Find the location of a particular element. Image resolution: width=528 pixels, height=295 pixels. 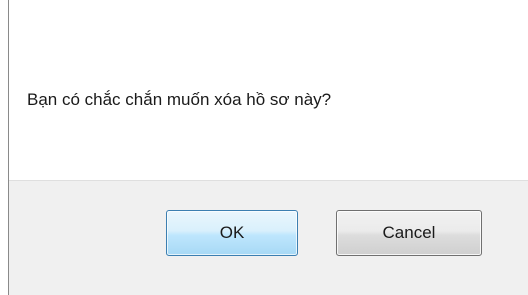

ok-button: OK is located at coordinates (232, 233).